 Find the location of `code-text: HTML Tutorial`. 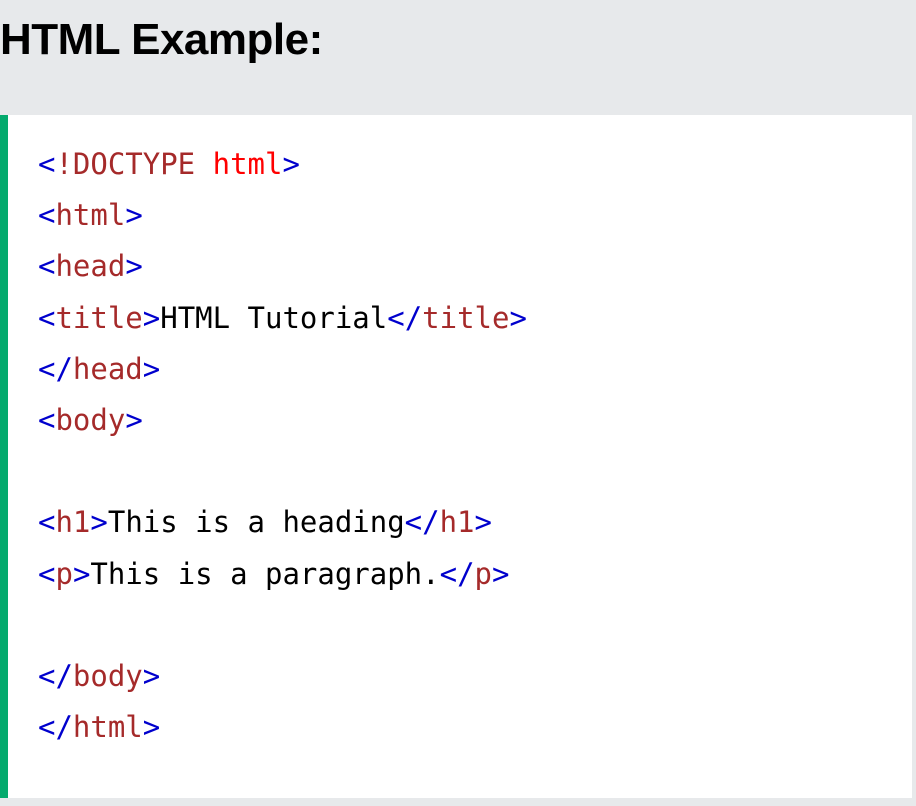

code-text: HTML Tutorial is located at coordinates (274, 317).